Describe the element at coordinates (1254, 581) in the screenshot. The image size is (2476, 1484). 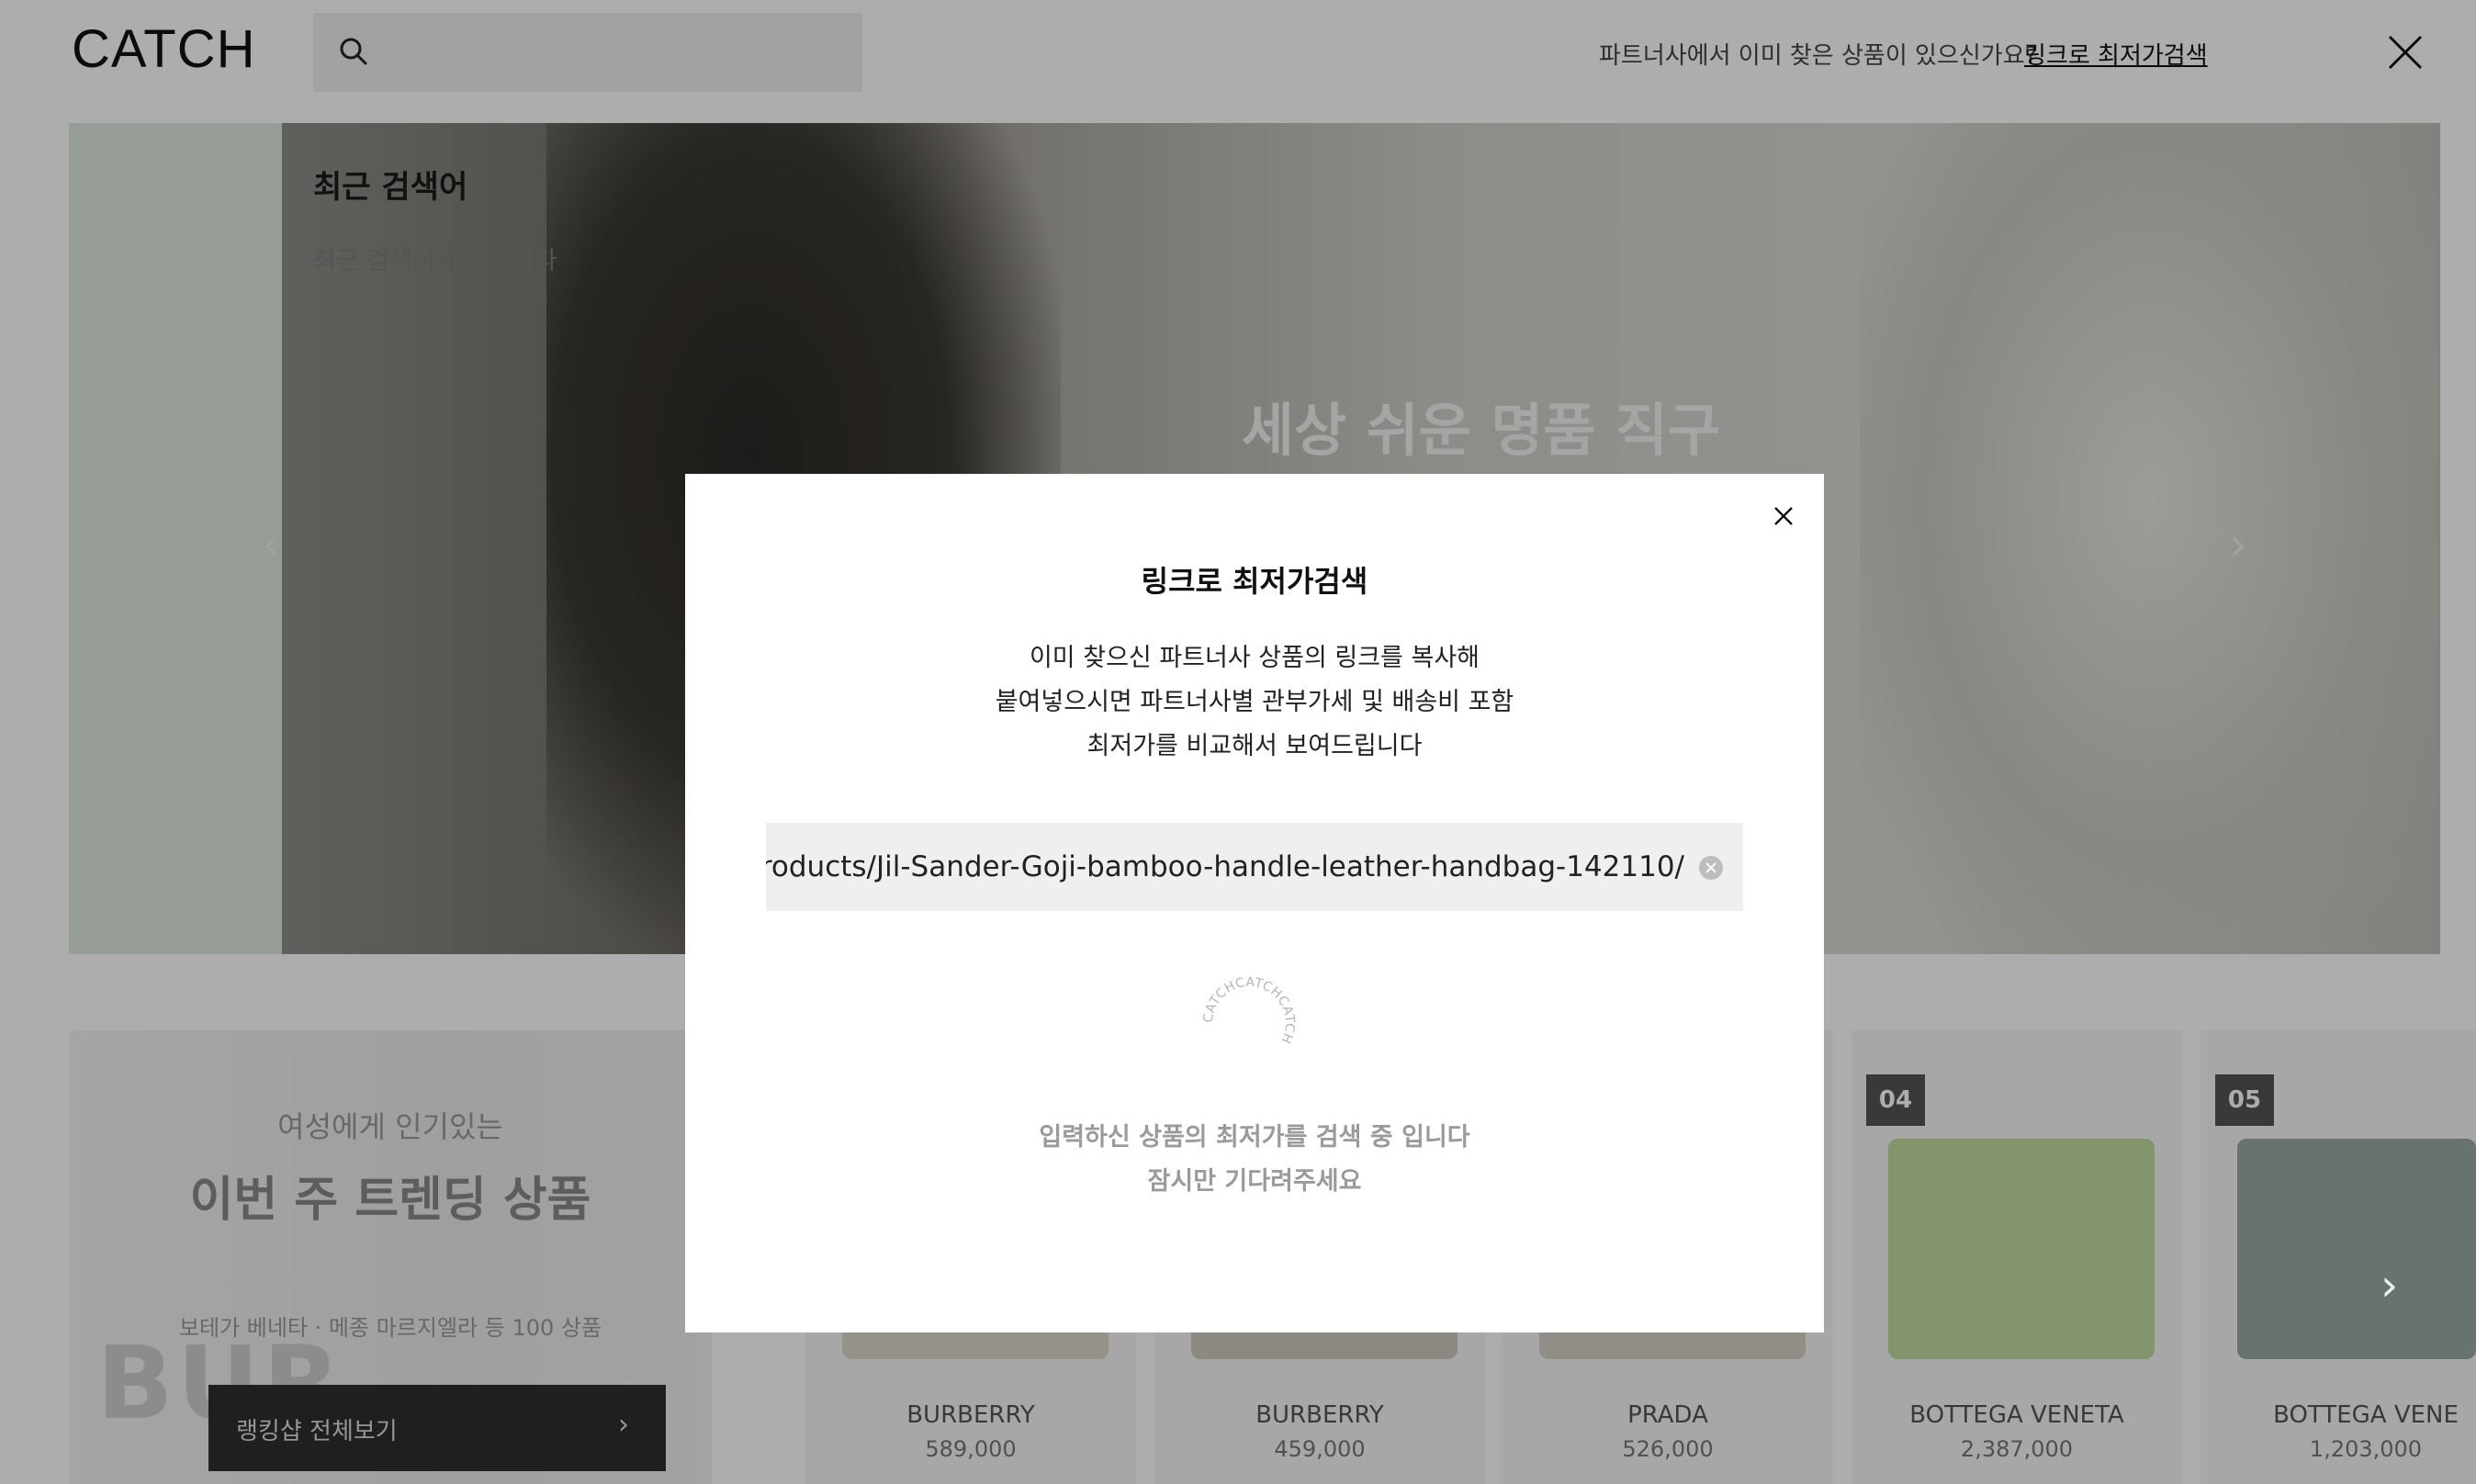
I see `modal-title: 링크로 최저가검색` at that location.